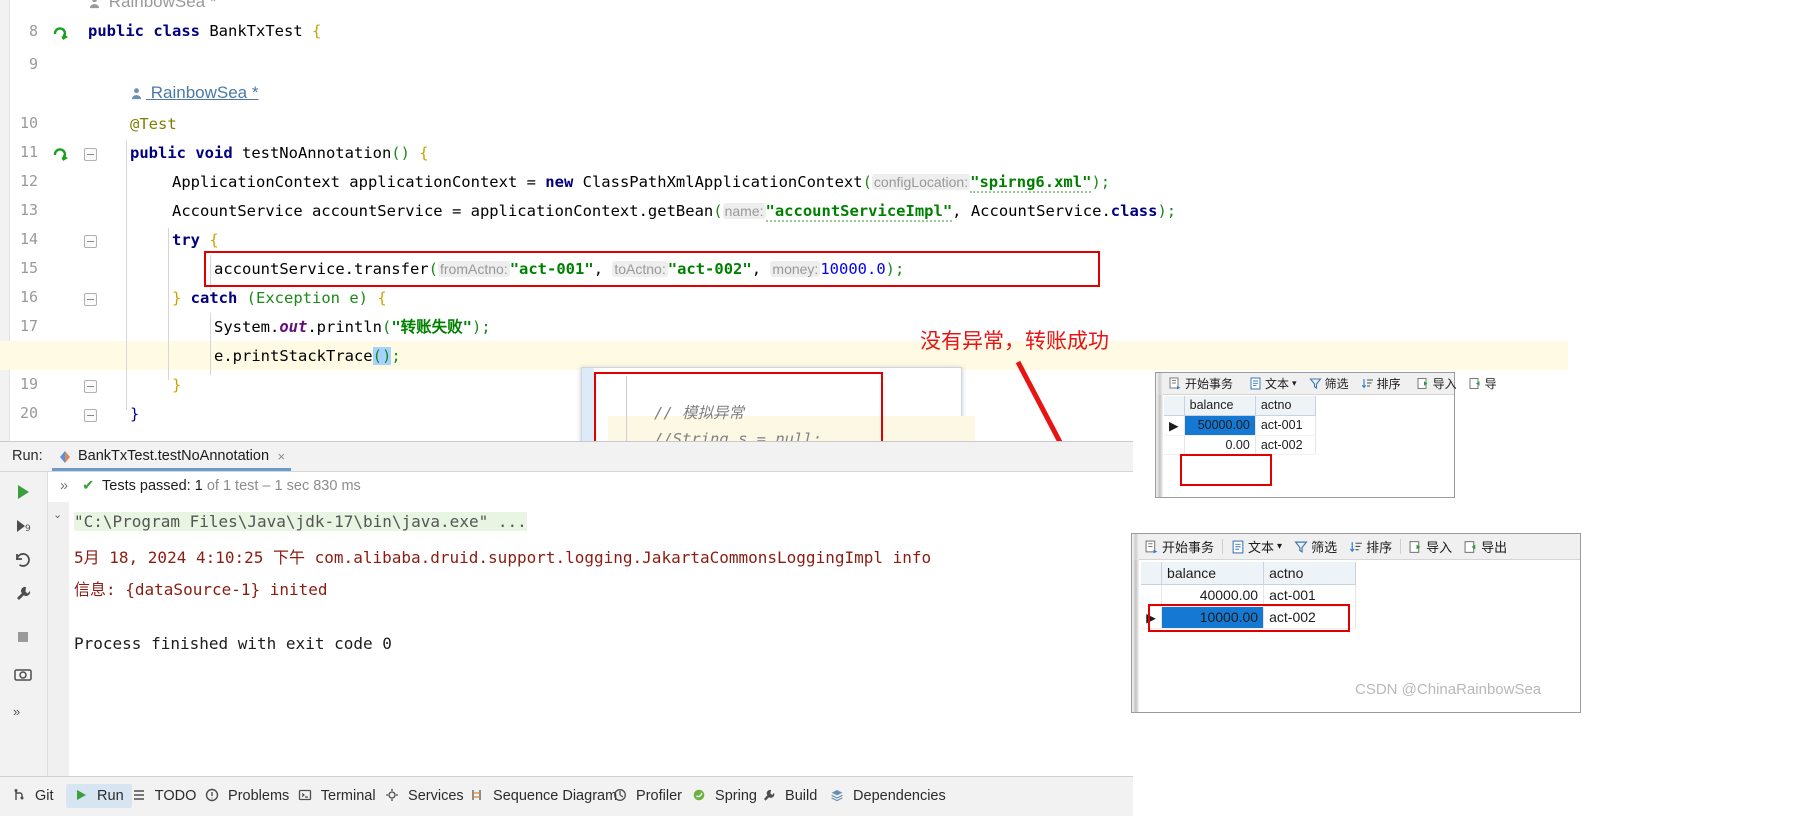 This screenshot has height=816, width=1815. What do you see at coordinates (186, 240) in the screenshot?
I see `code-token: try` at bounding box center [186, 240].